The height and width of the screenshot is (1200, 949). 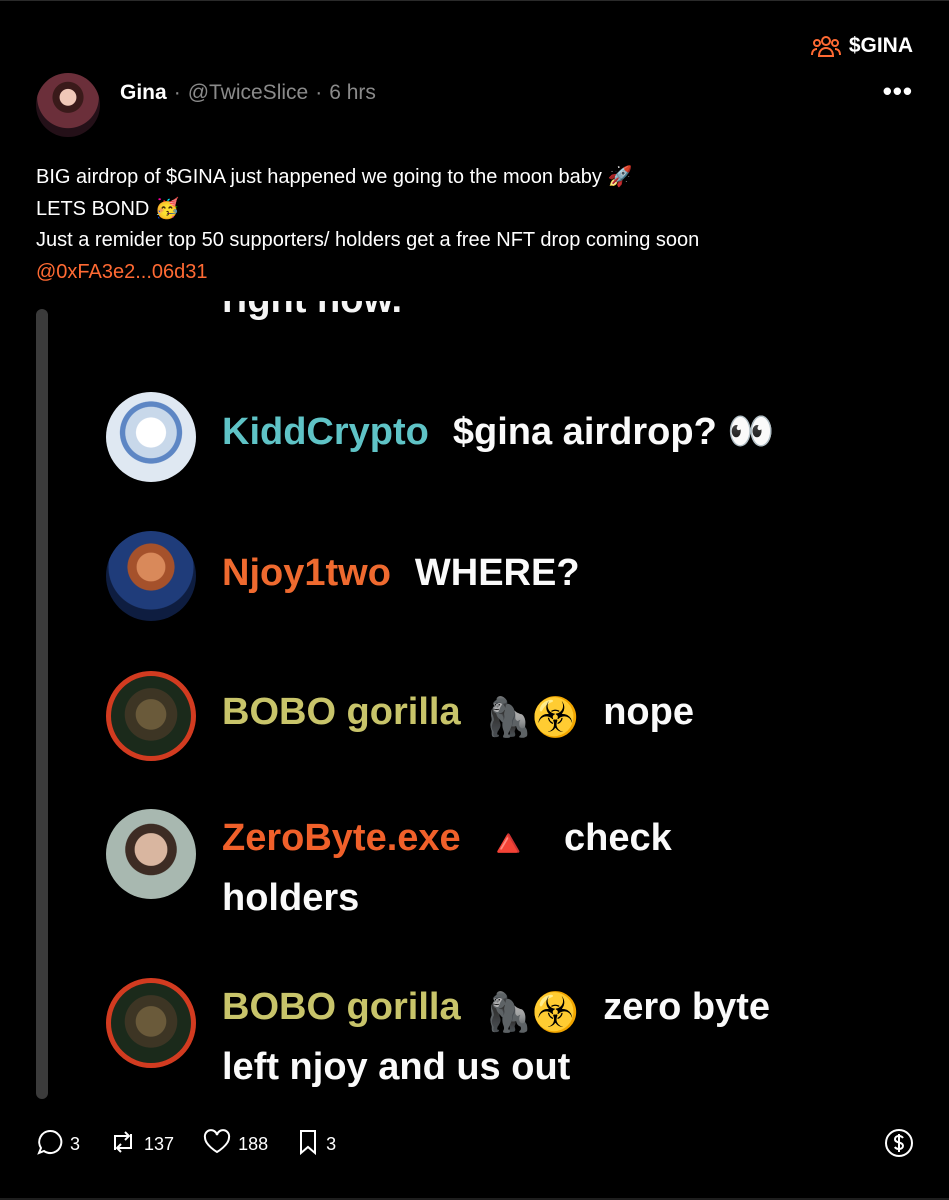 What do you see at coordinates (352, 93) in the screenshot?
I see `post-time: 6 hrs` at bounding box center [352, 93].